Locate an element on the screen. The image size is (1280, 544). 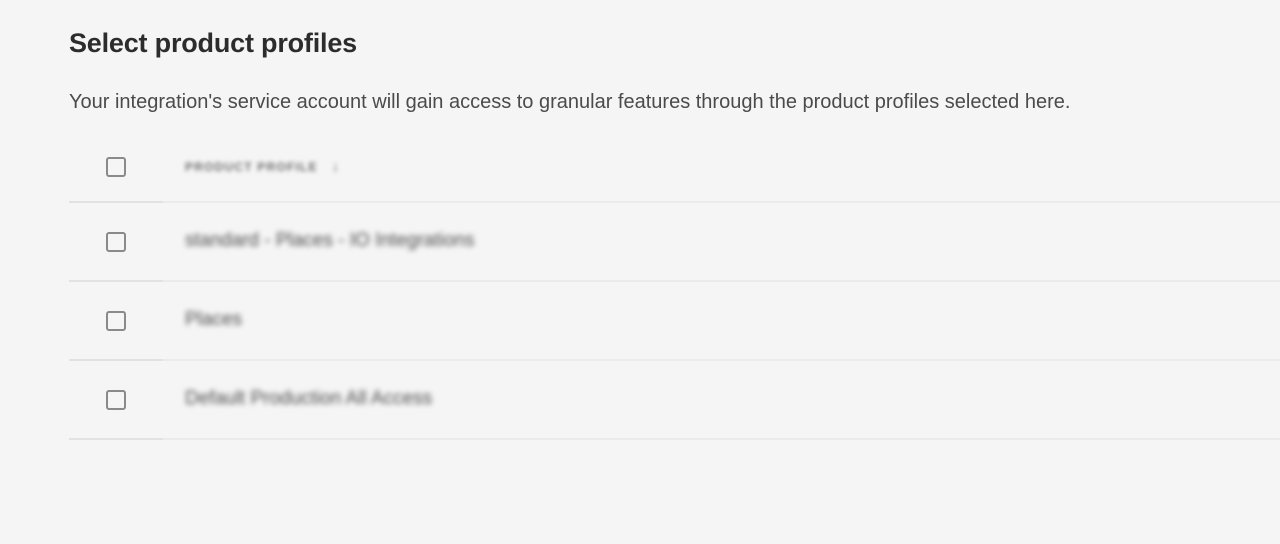
table-row: Places is located at coordinates (674, 321).